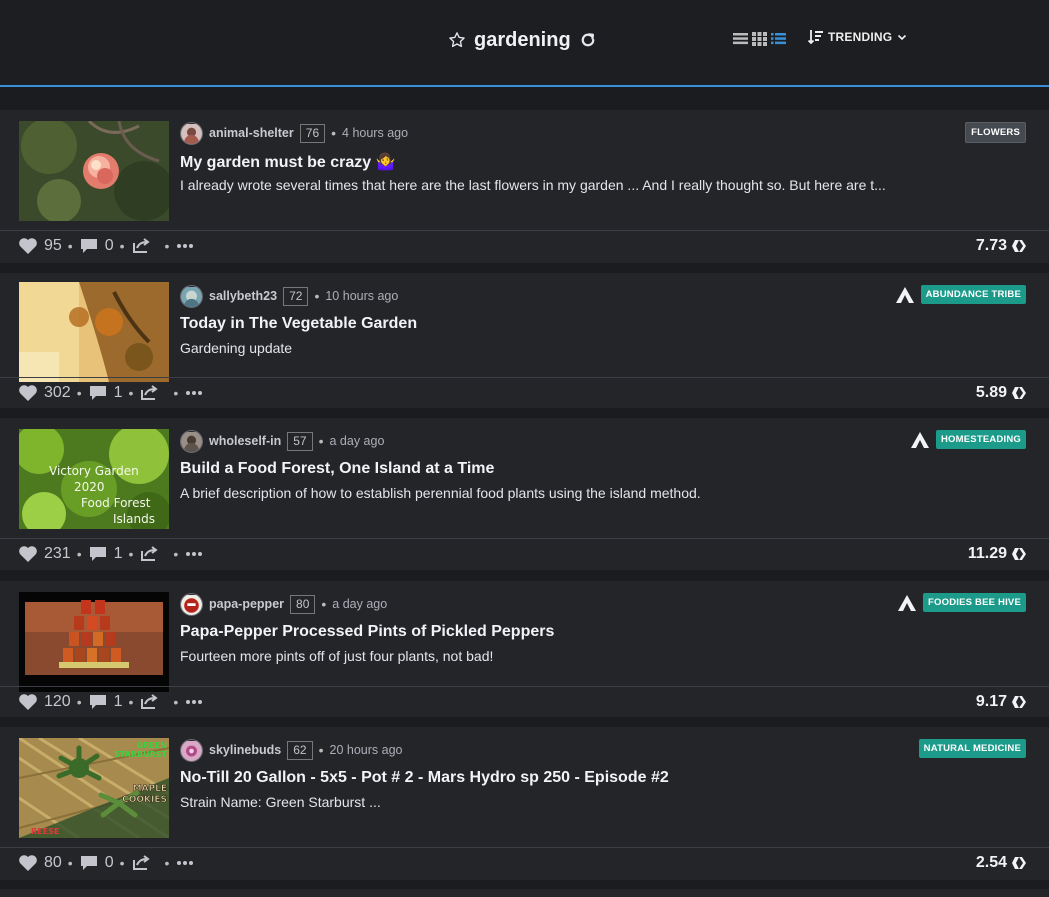  Describe the element at coordinates (524, 43) in the screenshot. I see `top-bar: gardening TRENDING` at that location.